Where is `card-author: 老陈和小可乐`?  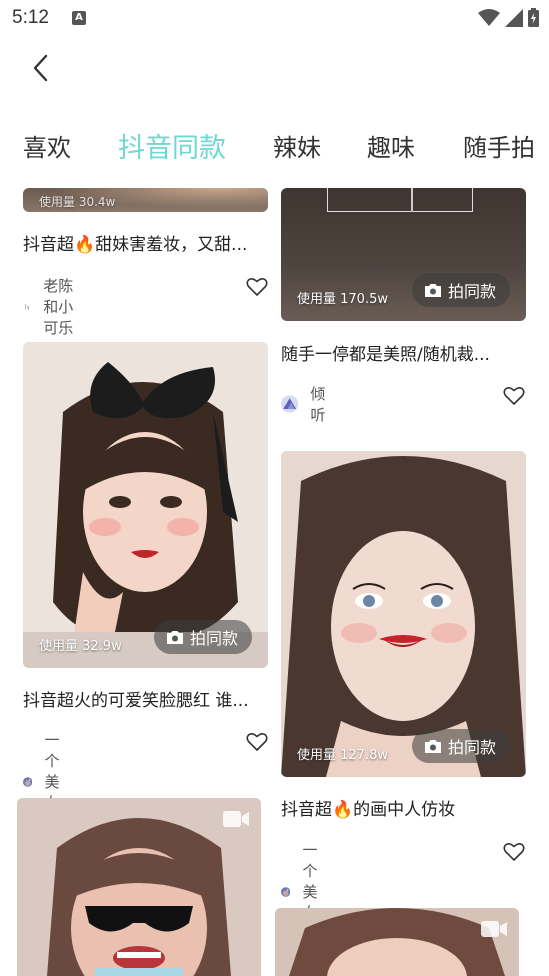 card-author: 老陈和小可乐 is located at coordinates (48, 306).